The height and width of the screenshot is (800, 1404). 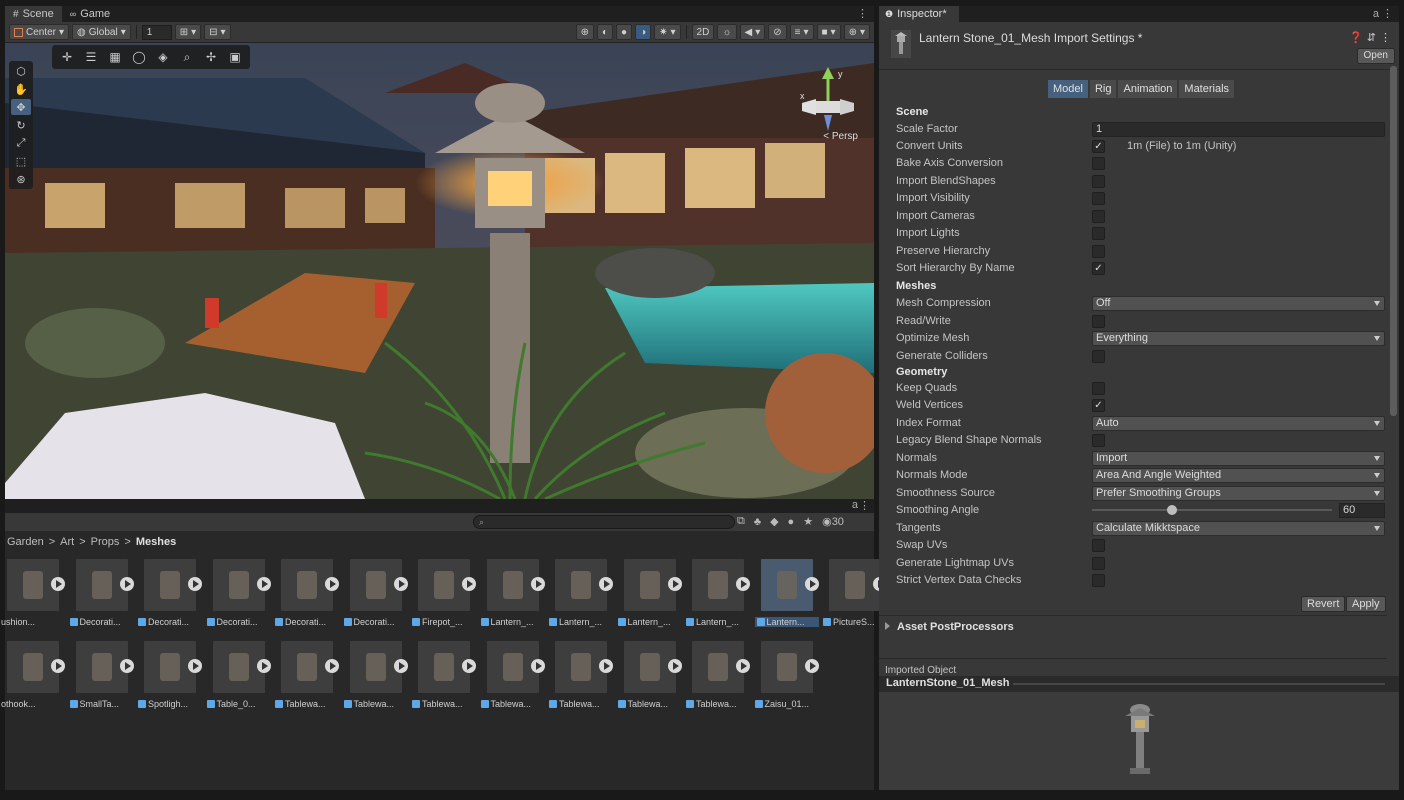 What do you see at coordinates (703, 32) in the screenshot?
I see `toggle-2d-button: 2D` at bounding box center [703, 32].